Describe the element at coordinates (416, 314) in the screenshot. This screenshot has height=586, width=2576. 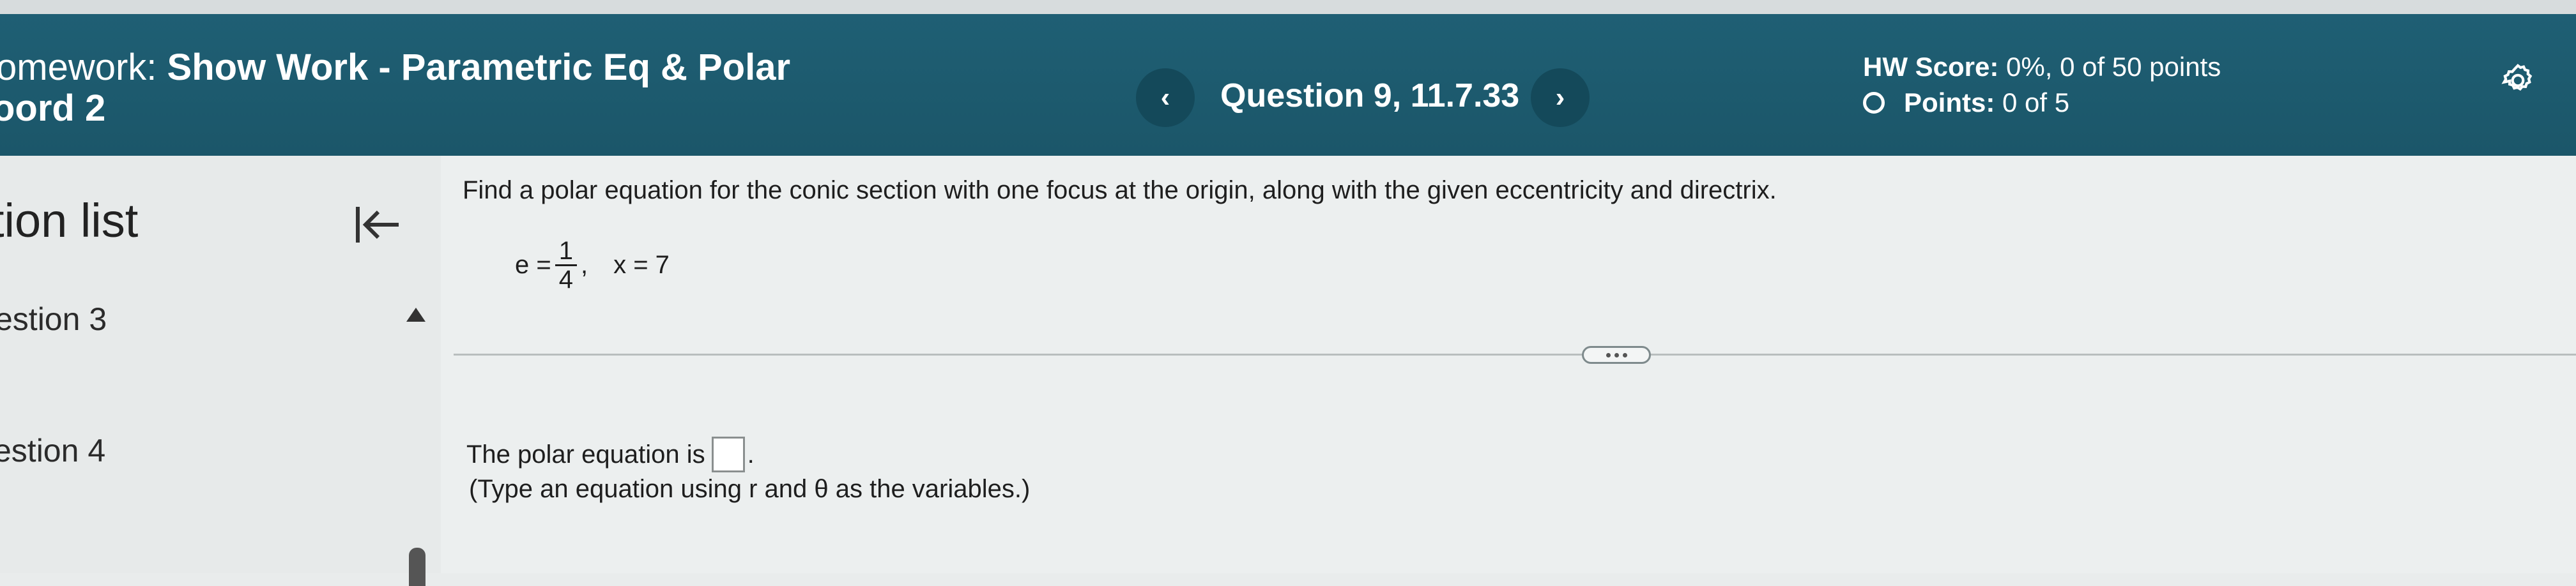
I see `scroll-up-arrow-icon` at that location.